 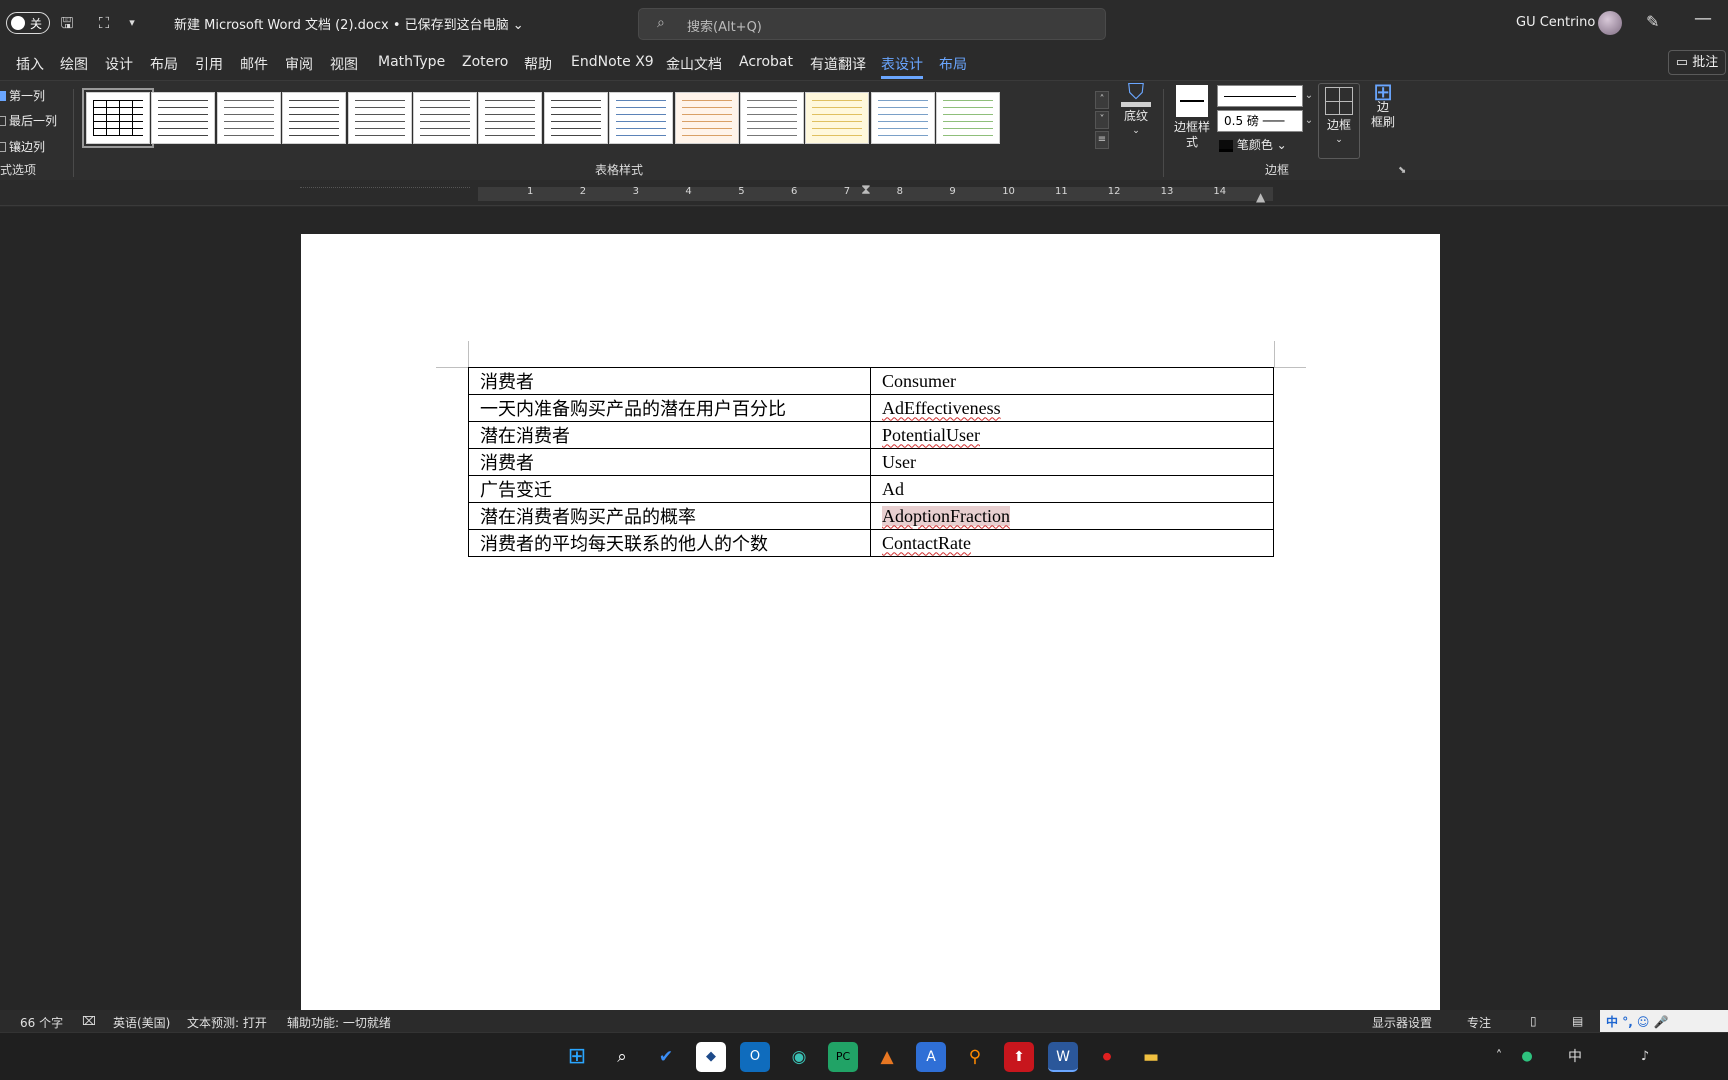 What do you see at coordinates (1309, 96) in the screenshot?
I see `chevron-down-icon: ⌄` at bounding box center [1309, 96].